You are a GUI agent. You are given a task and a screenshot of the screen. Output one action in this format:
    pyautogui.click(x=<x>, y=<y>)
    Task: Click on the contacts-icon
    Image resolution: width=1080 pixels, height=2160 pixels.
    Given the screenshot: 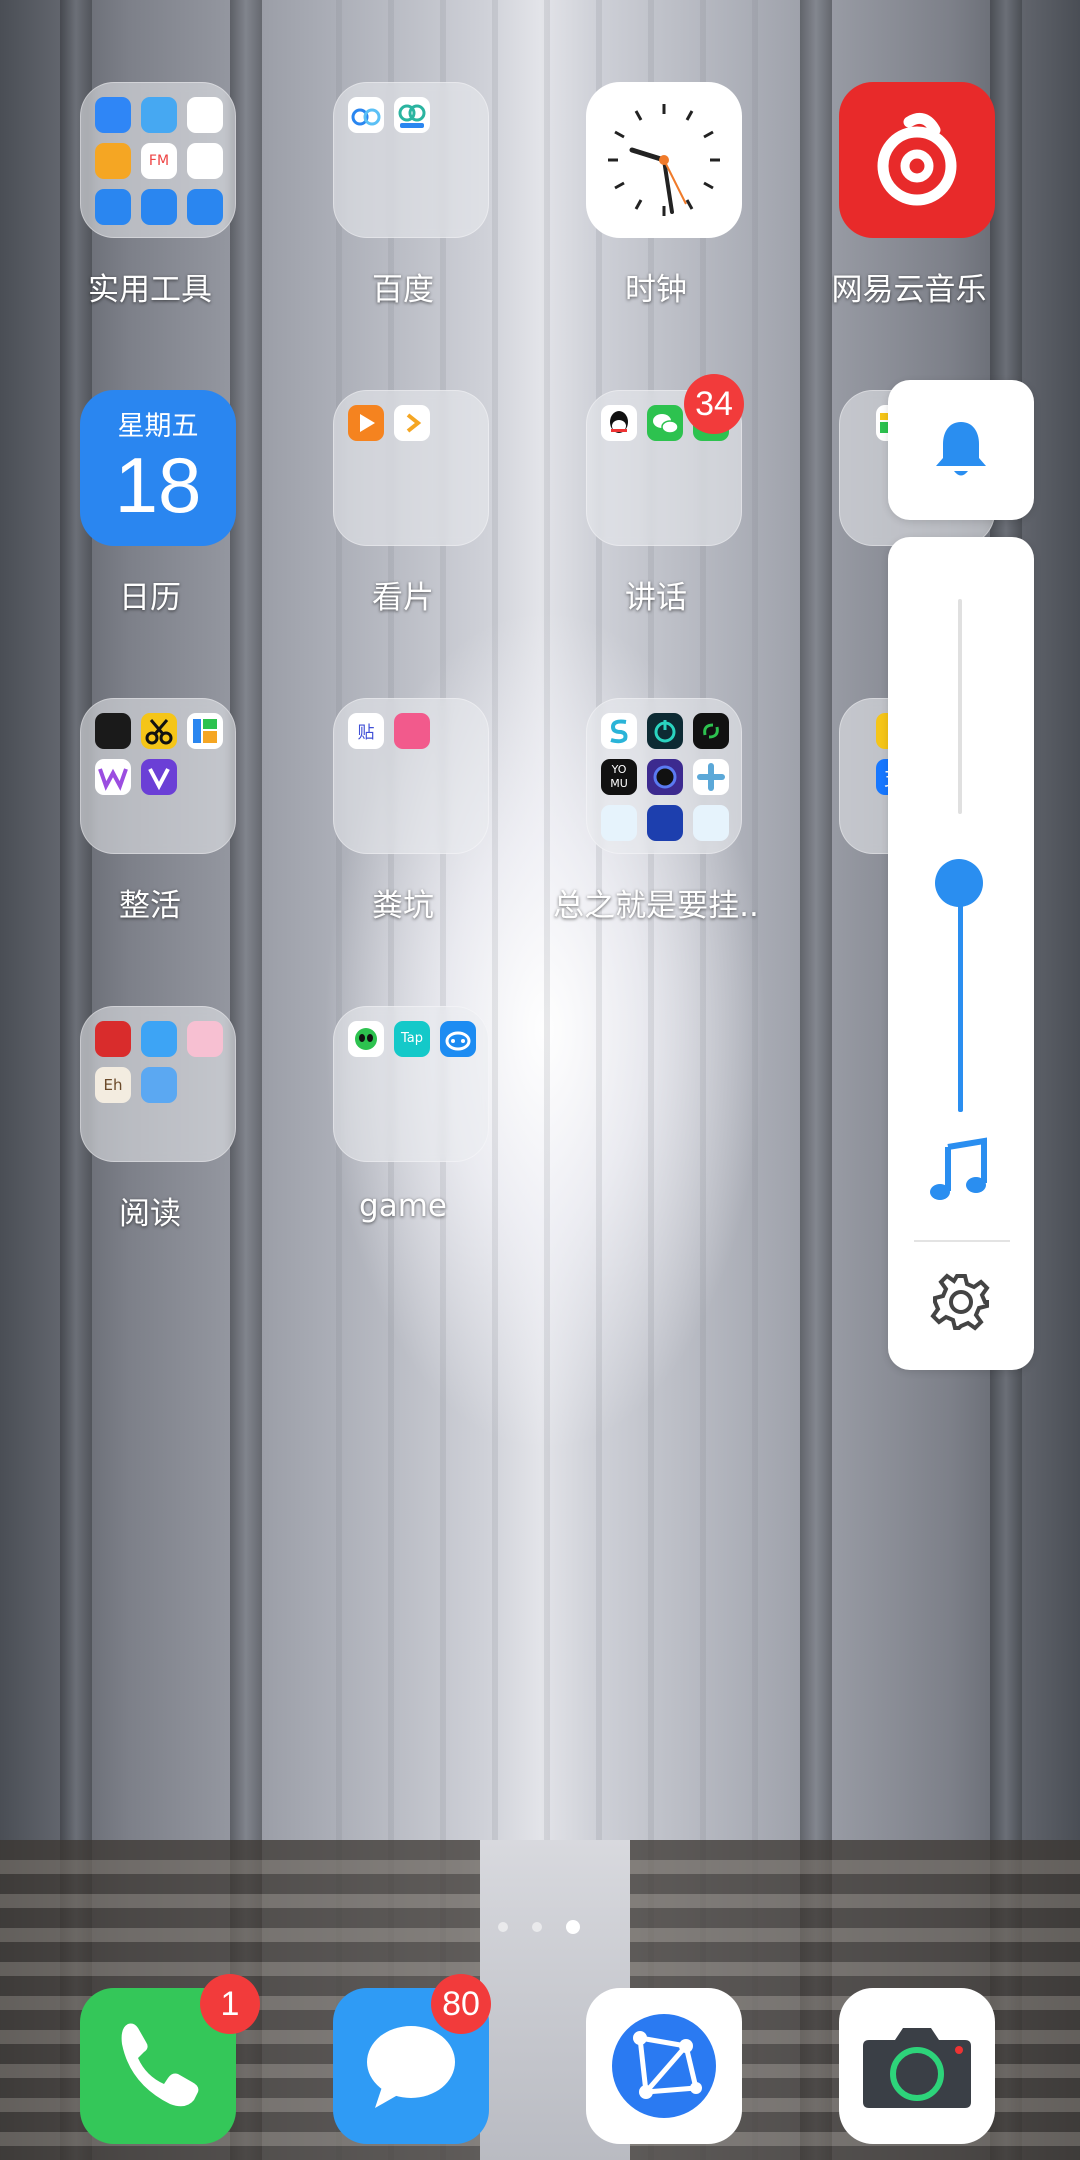 What is the action you would take?
    pyautogui.click(x=113, y=115)
    